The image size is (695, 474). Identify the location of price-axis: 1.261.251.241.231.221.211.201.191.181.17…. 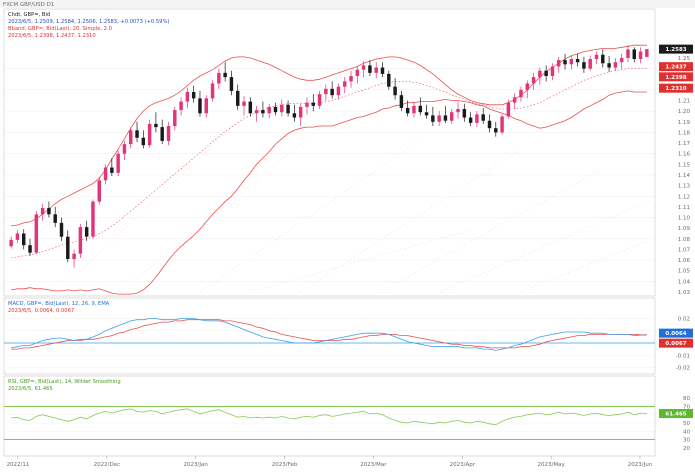
(684, 170).